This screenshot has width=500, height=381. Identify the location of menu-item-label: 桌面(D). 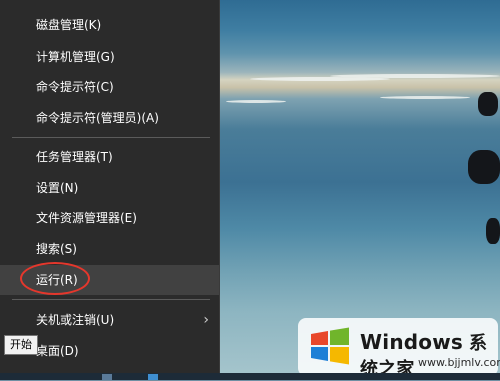
(57, 351).